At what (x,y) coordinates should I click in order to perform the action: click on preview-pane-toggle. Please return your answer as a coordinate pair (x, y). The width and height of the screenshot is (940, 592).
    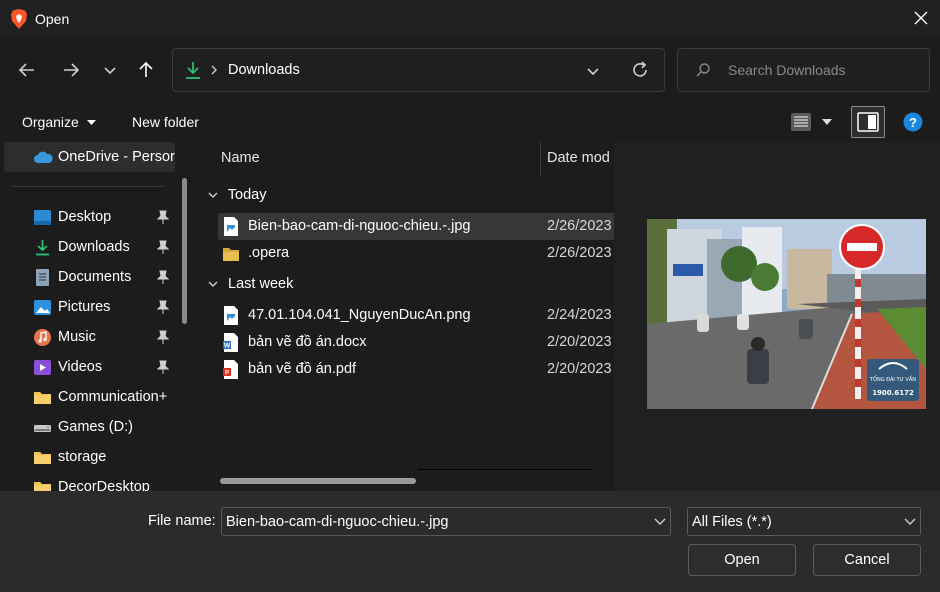
    Looking at the image, I should click on (868, 122).